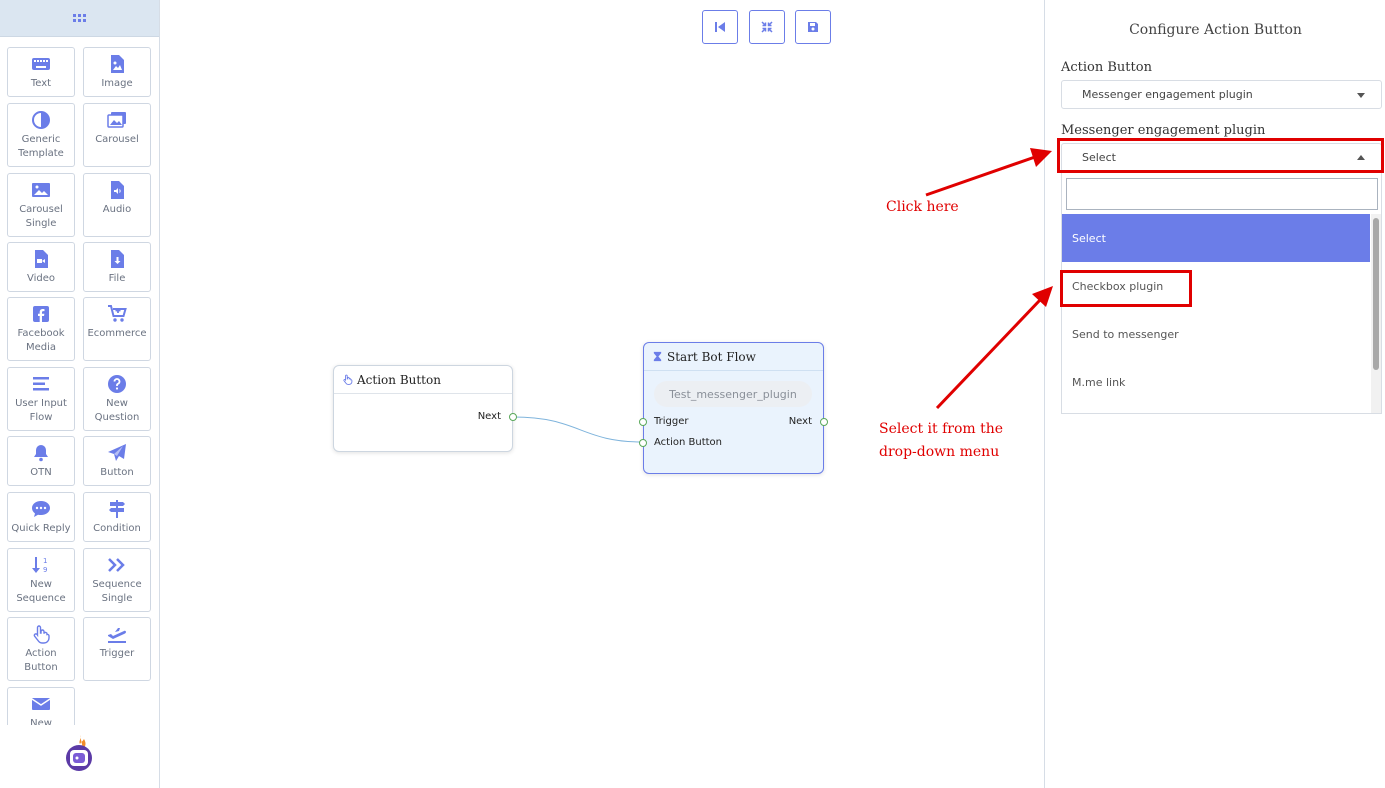 The image size is (1385, 788). I want to click on dropdown-search-input, so click(1222, 194).